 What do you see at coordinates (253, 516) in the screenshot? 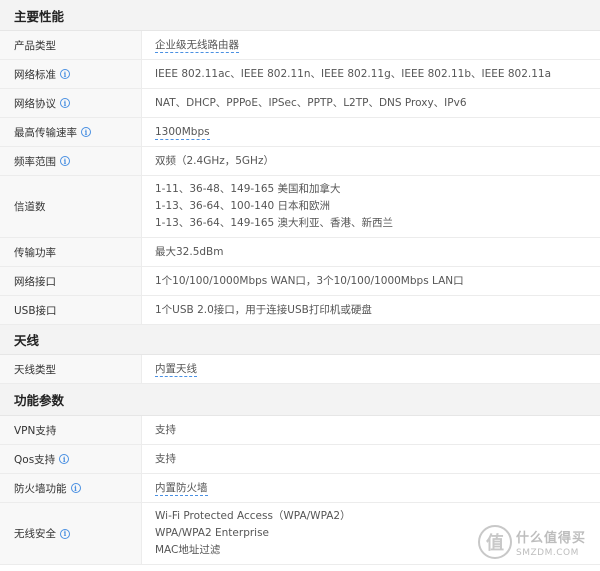
I see `spec-value: Wi-Fi Protected Access（WPA/WPA2）` at bounding box center [253, 516].